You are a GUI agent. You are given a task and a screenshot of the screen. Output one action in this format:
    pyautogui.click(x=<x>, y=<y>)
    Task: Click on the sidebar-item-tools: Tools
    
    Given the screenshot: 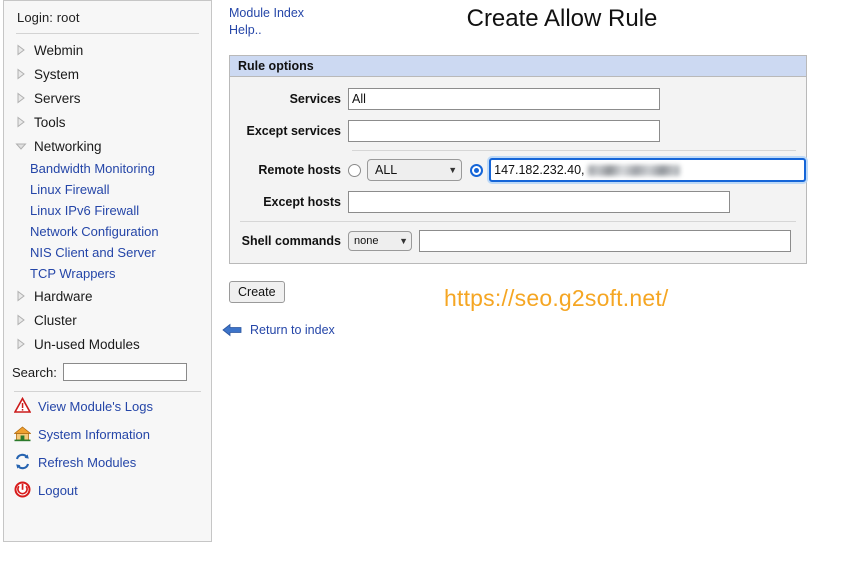 What is the action you would take?
    pyautogui.click(x=107, y=122)
    